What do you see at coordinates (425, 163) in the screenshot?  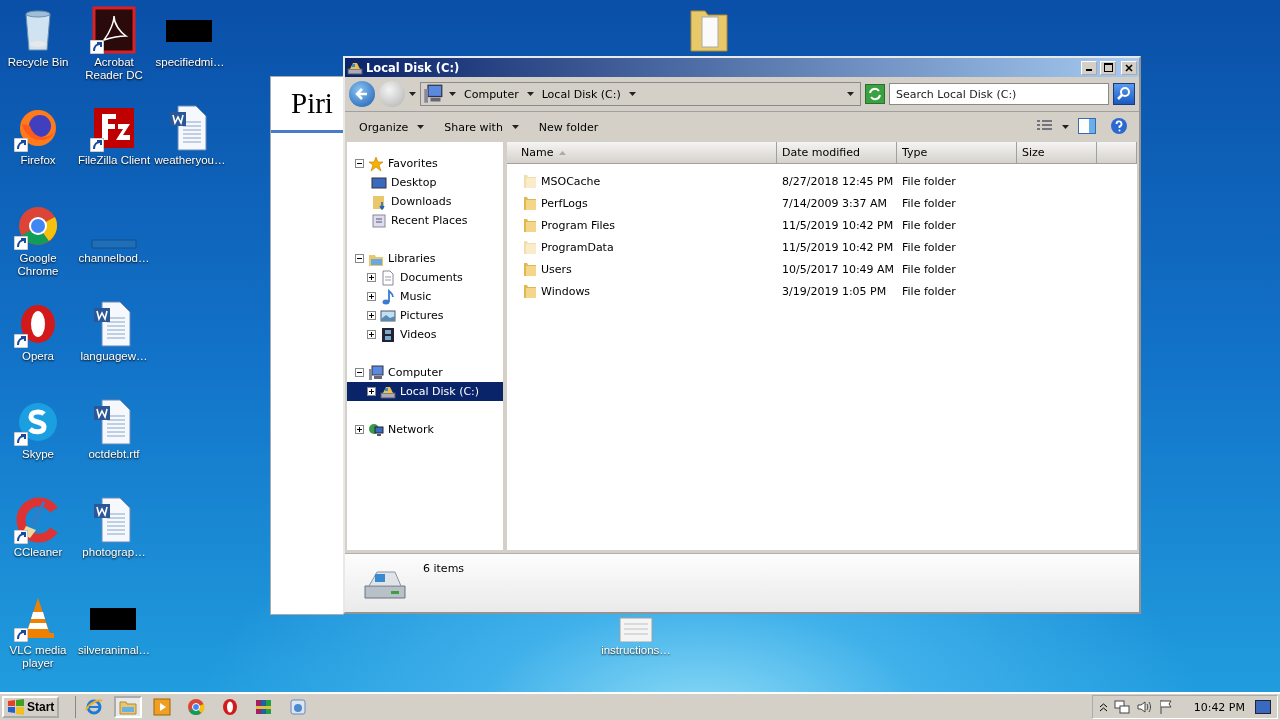 I see `nav-item: Favorites` at bounding box center [425, 163].